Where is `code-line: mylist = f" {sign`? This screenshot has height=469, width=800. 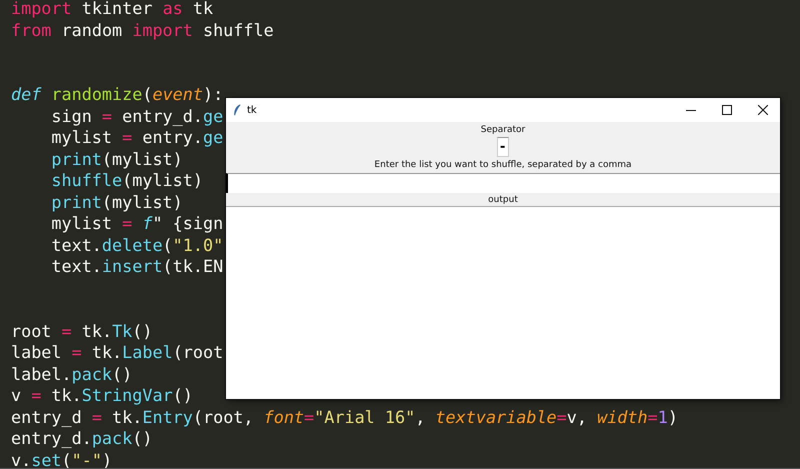
code-line: mylist = f" {sign is located at coordinates (137, 223).